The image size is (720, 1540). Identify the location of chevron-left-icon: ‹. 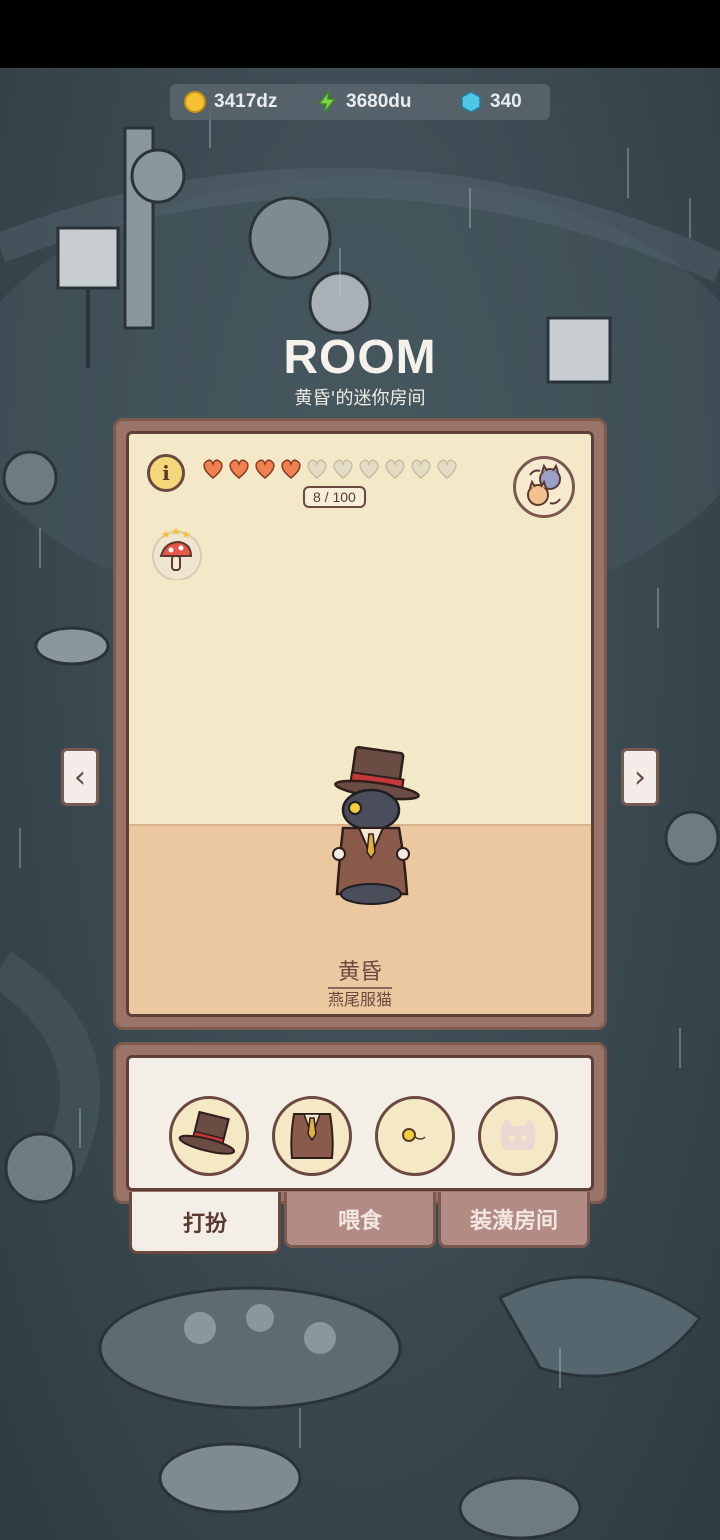
(80, 777).